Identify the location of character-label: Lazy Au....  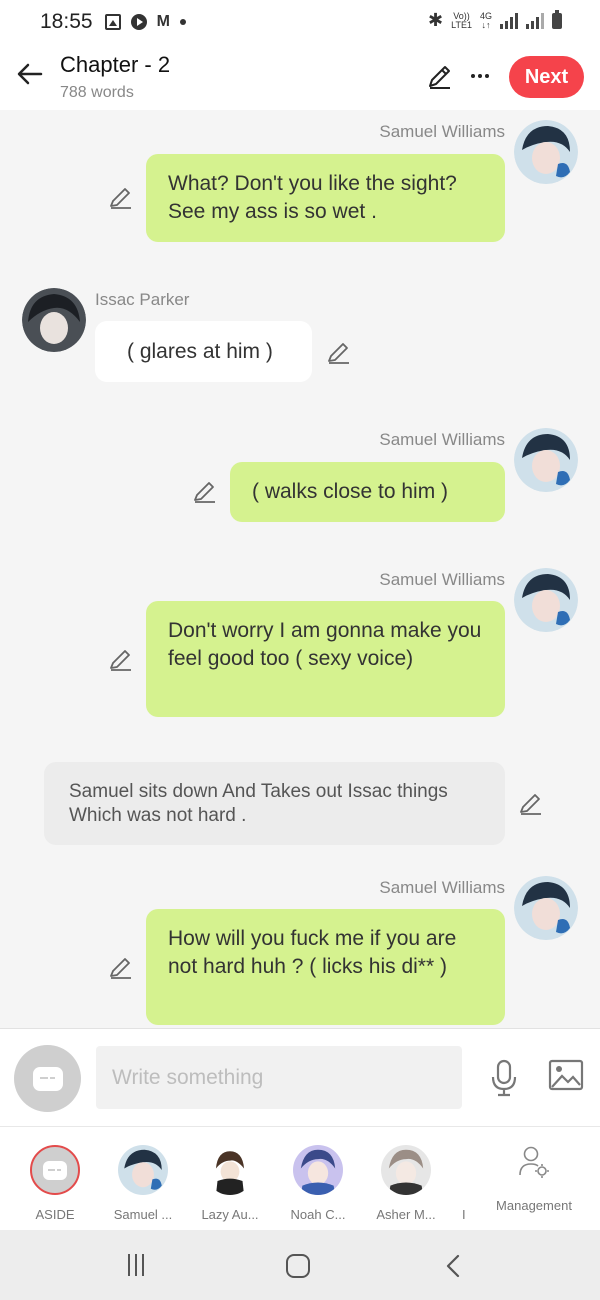
(230, 1214).